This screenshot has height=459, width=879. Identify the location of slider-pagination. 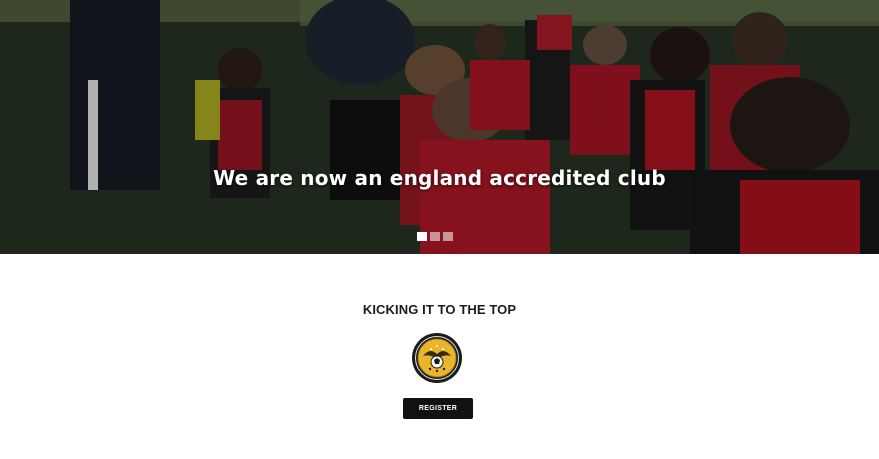
(435, 237).